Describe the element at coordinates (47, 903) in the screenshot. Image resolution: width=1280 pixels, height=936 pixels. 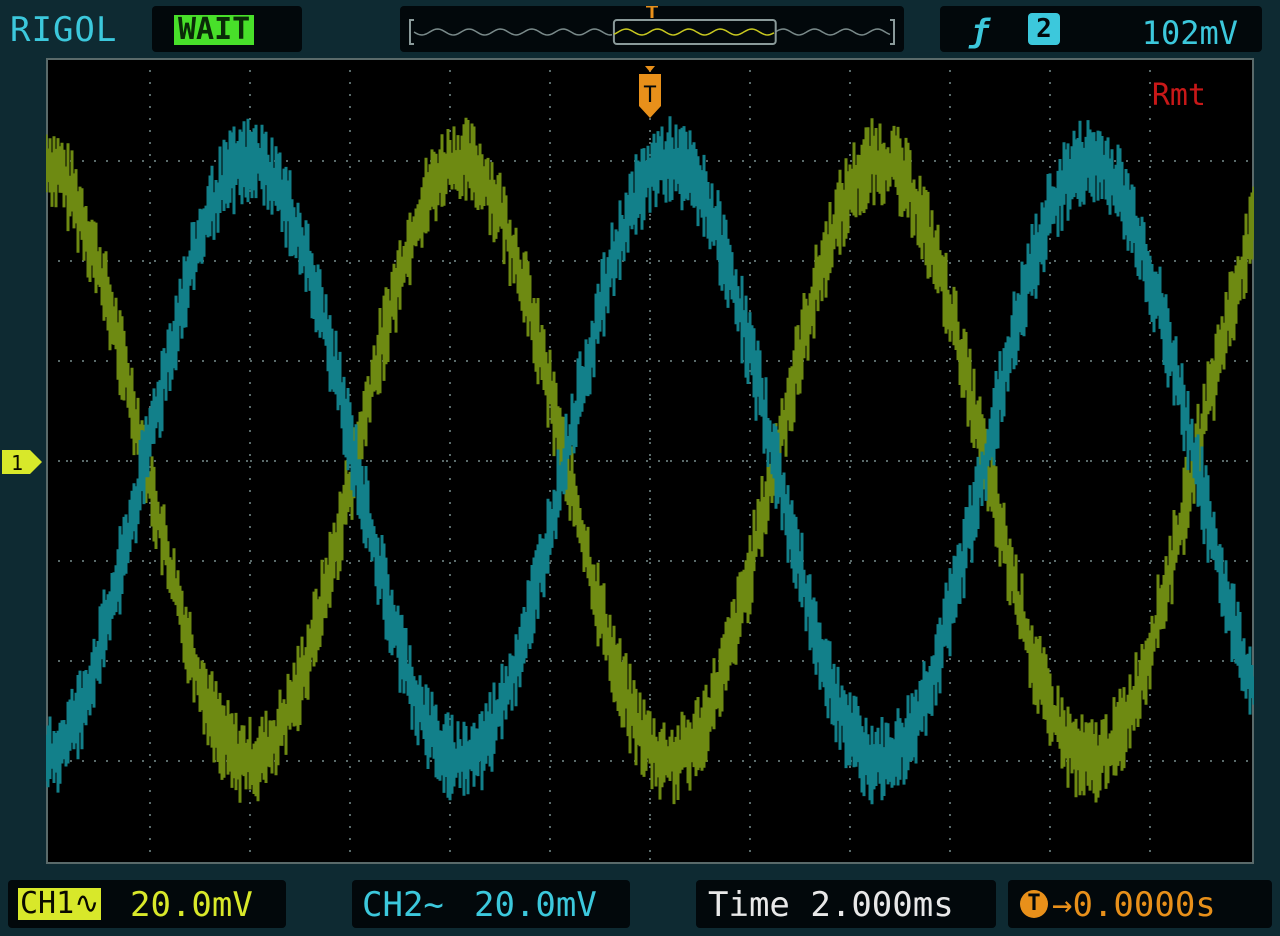
I see `ch1-name: CH1` at that location.